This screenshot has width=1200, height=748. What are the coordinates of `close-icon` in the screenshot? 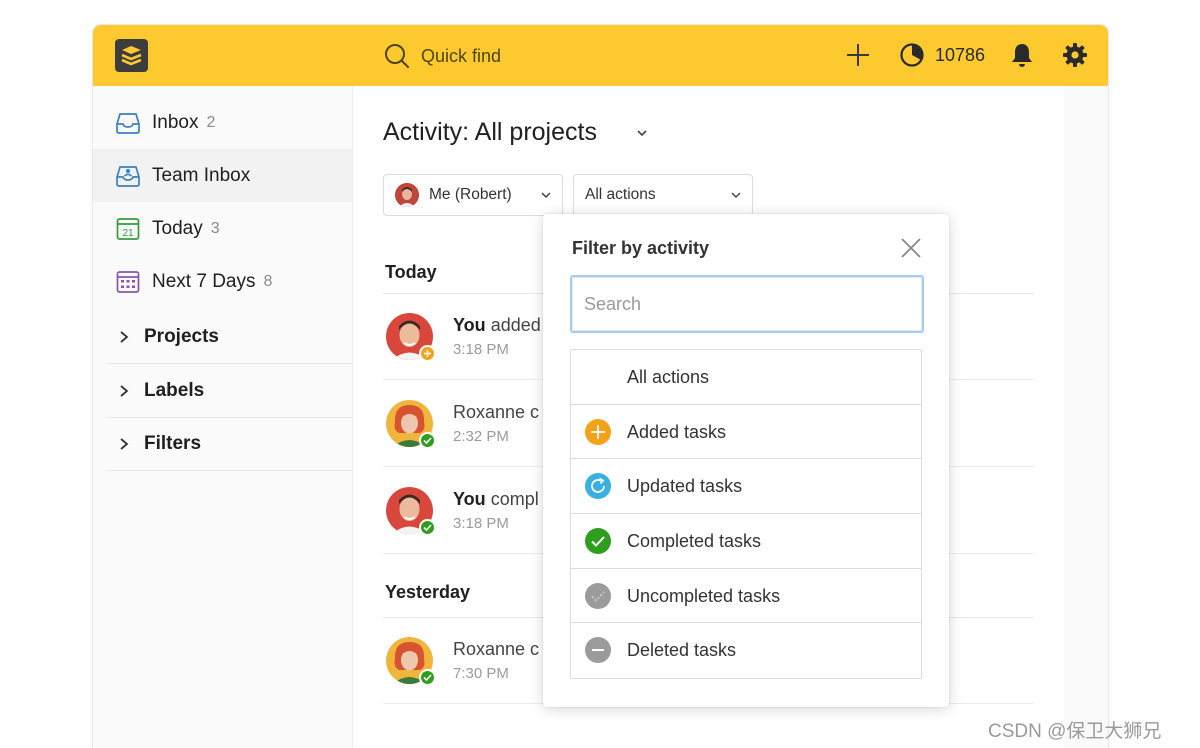 It's located at (911, 248).